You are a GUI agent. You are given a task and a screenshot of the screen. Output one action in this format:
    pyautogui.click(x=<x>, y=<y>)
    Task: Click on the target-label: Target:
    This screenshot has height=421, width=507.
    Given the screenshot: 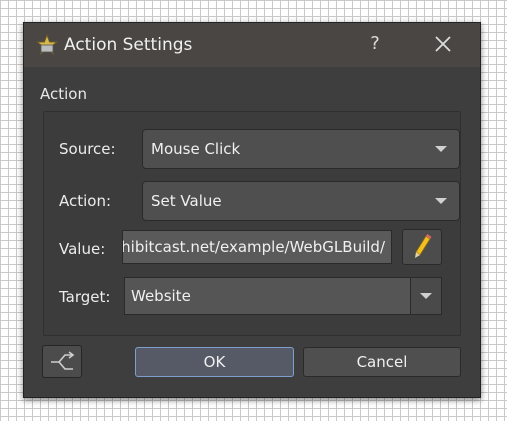 What is the action you would take?
    pyautogui.click(x=85, y=297)
    